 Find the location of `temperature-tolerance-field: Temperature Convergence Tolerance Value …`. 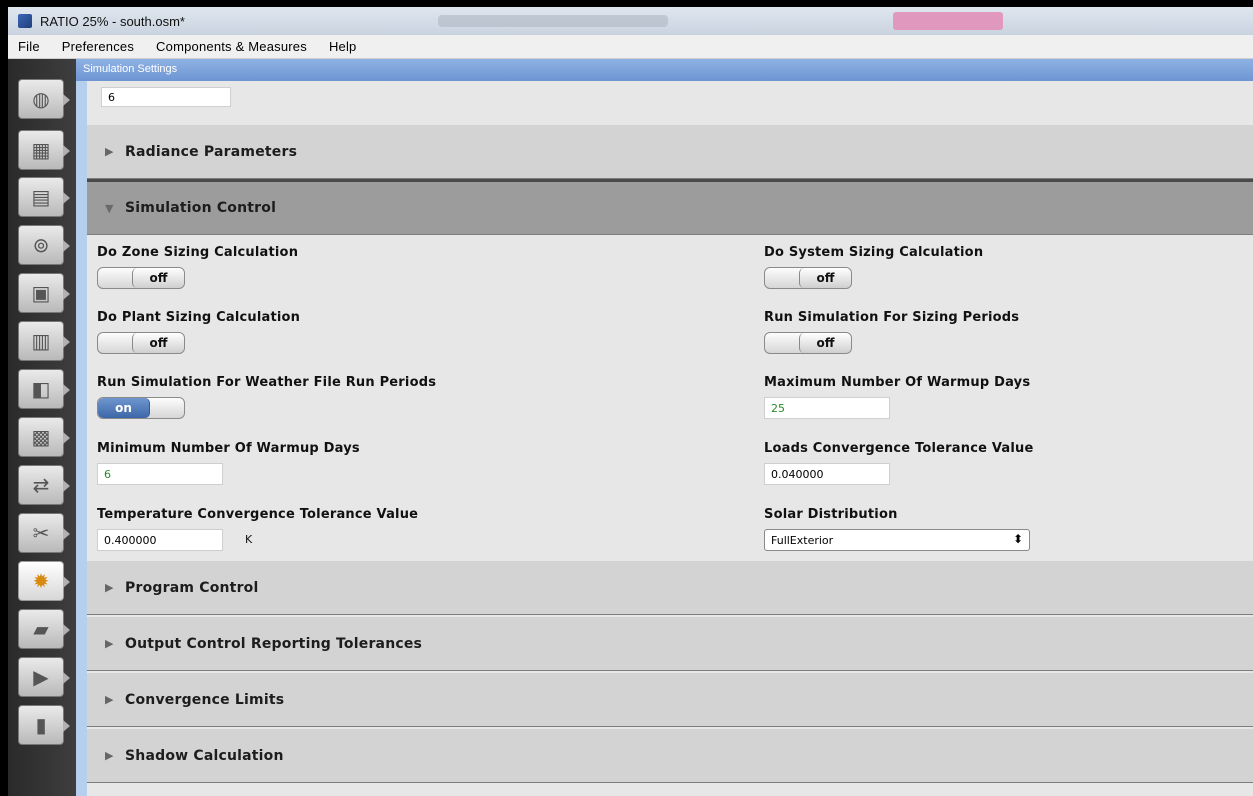

temperature-tolerance-field: Temperature Convergence Tolerance Value … is located at coordinates (258, 529).